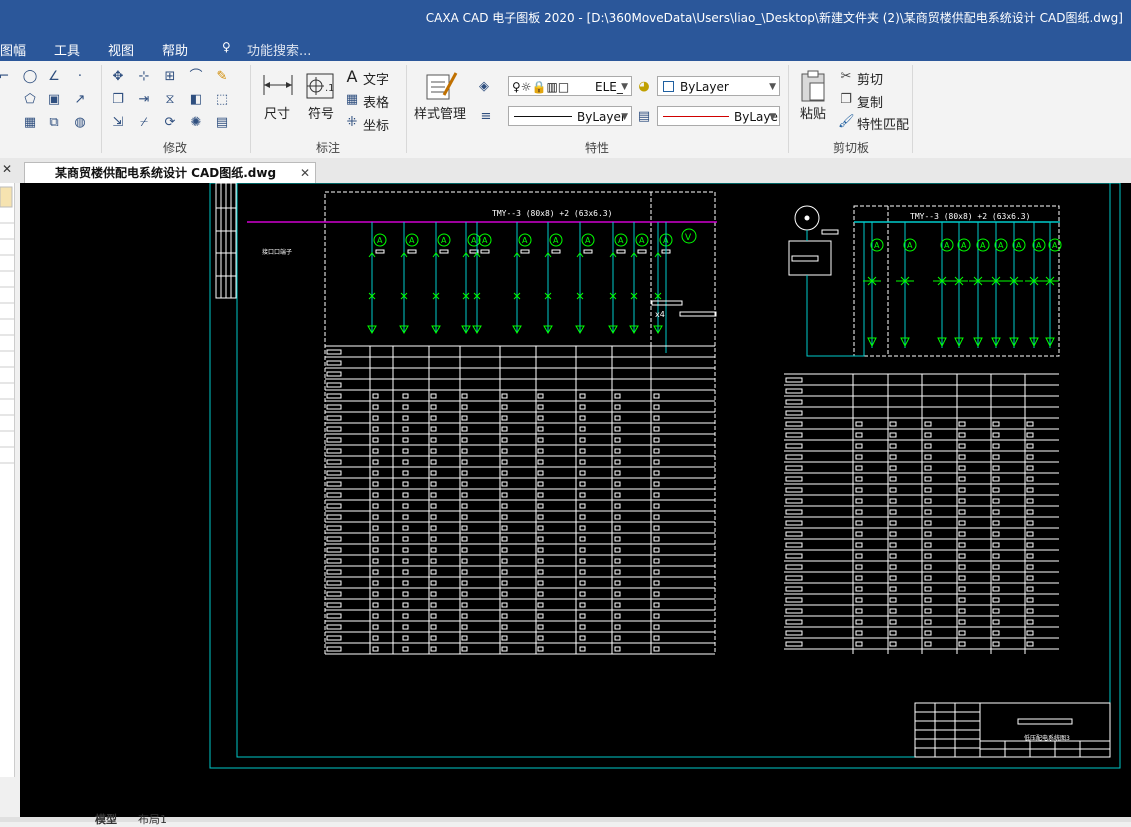 The width and height of the screenshot is (1131, 827). Describe the element at coordinates (352, 77) in the screenshot. I see `text-icon: A` at that location.